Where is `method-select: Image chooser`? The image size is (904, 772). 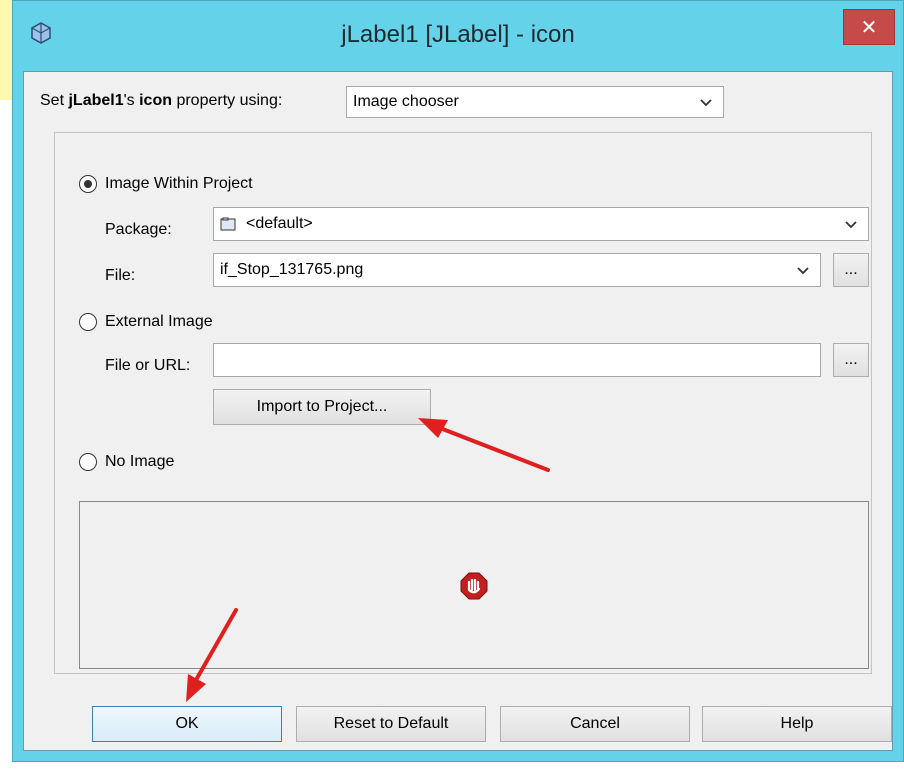
method-select: Image chooser is located at coordinates (535, 102).